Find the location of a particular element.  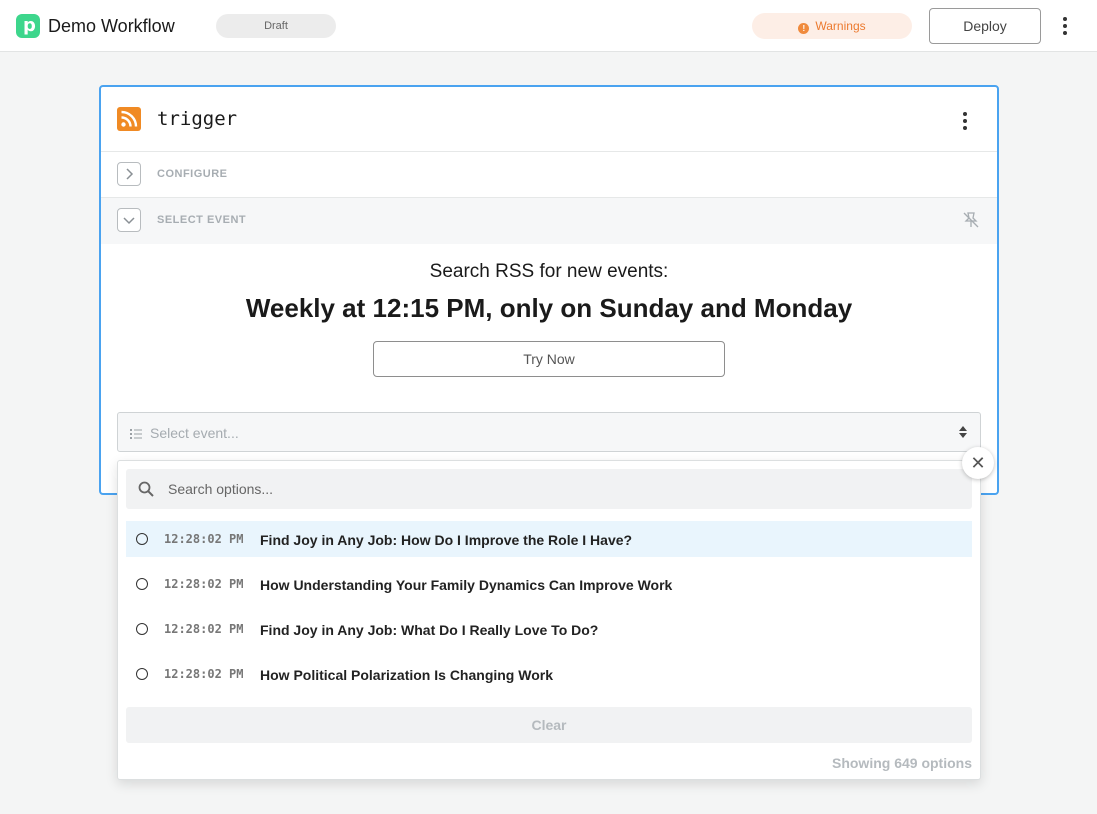

list-icon is located at coordinates (136, 436).